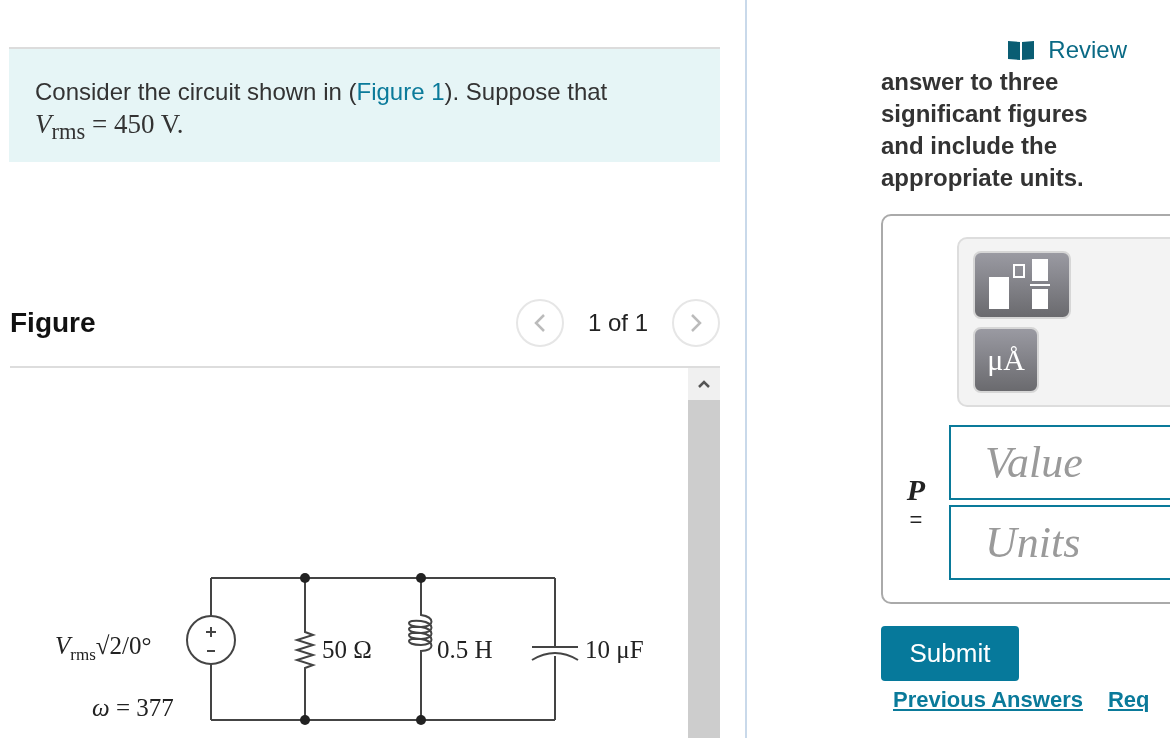 The image size is (1170, 738). Describe the element at coordinates (103, 648) in the screenshot. I see `circuit-label: V$_{rms}$√2/0°` at that location.